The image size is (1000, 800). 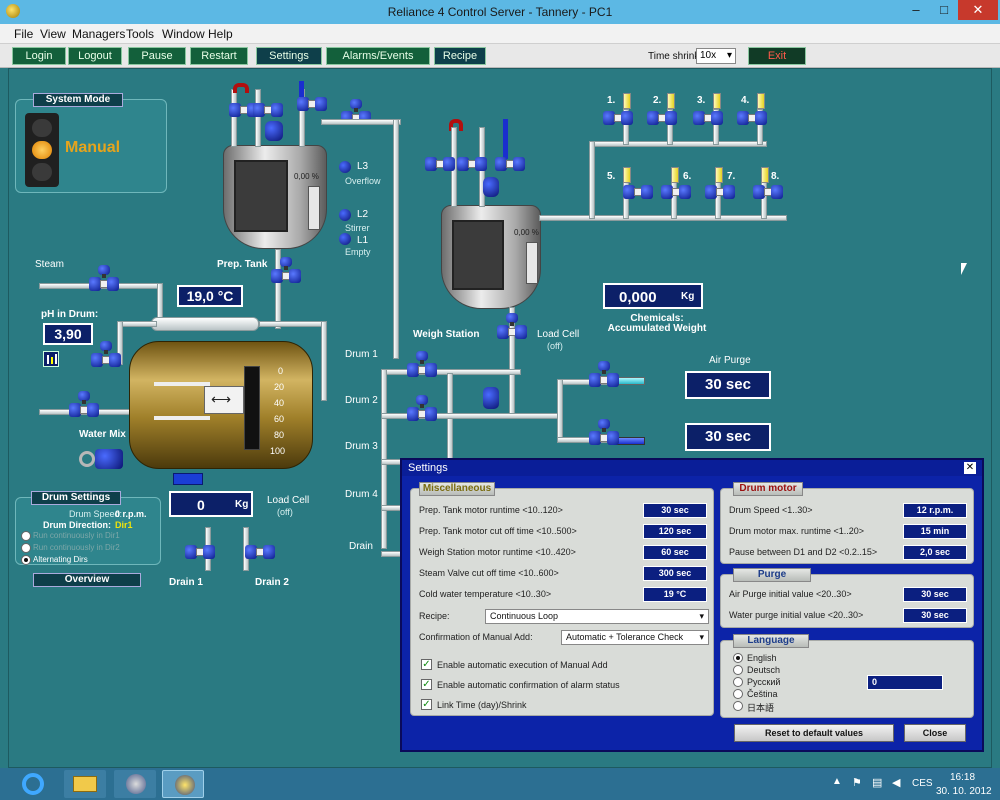 What do you see at coordinates (738, 670) in the screenshot?
I see `language-radio-deutsch` at bounding box center [738, 670].